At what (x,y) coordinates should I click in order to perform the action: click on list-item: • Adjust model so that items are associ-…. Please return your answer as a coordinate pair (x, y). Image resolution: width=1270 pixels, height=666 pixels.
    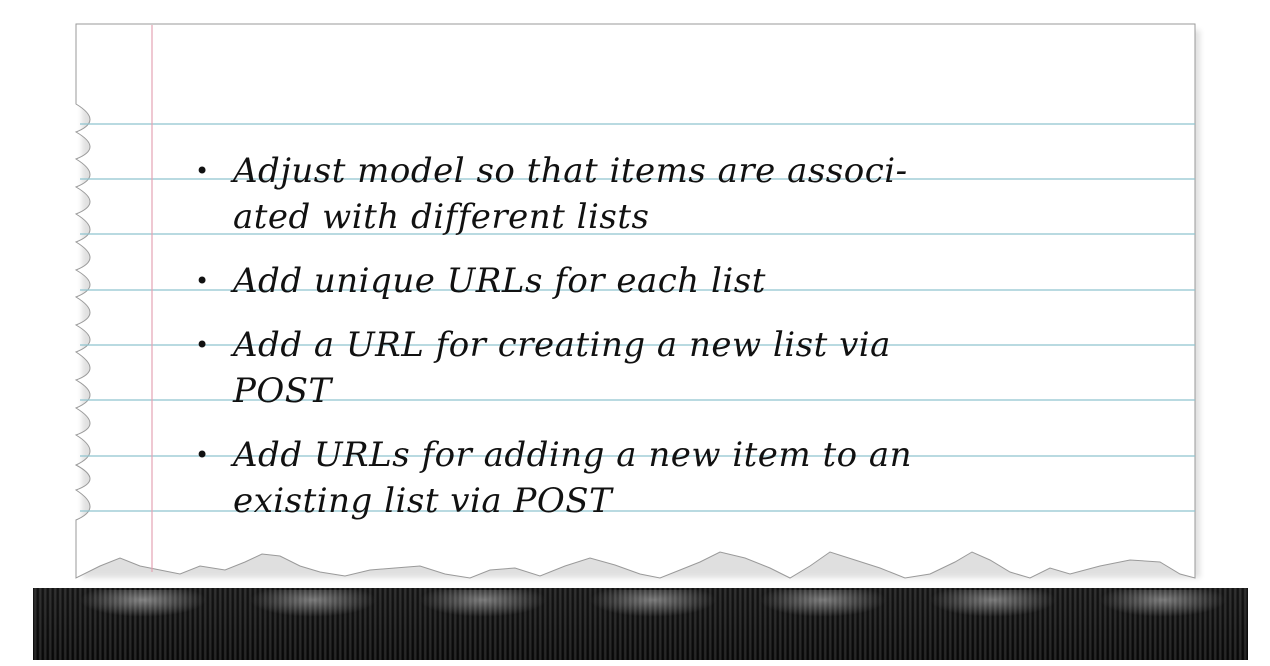
    Looking at the image, I should click on (585, 194).